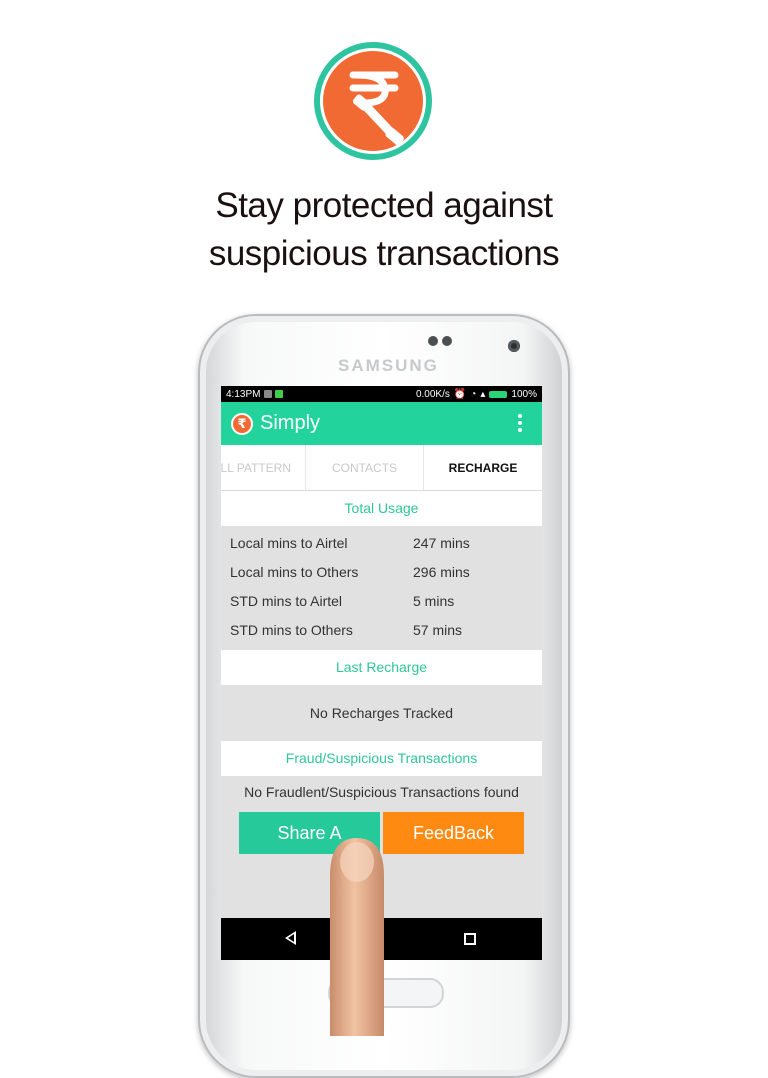  I want to click on status-right: 0.00K/s ⏰ ◔ ▴ 100%, so click(476, 394).